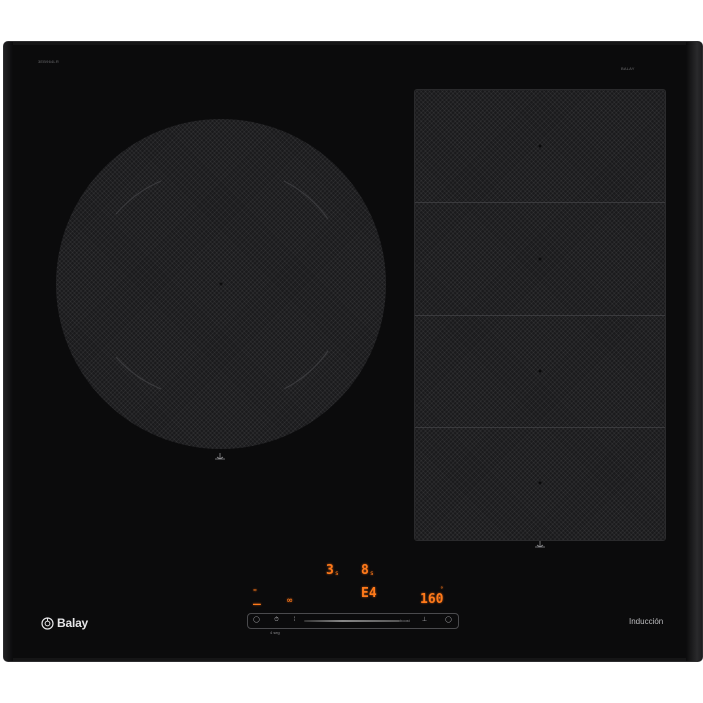  Describe the element at coordinates (294, 620) in the screenshot. I see `pause-icon: ⁞` at that location.